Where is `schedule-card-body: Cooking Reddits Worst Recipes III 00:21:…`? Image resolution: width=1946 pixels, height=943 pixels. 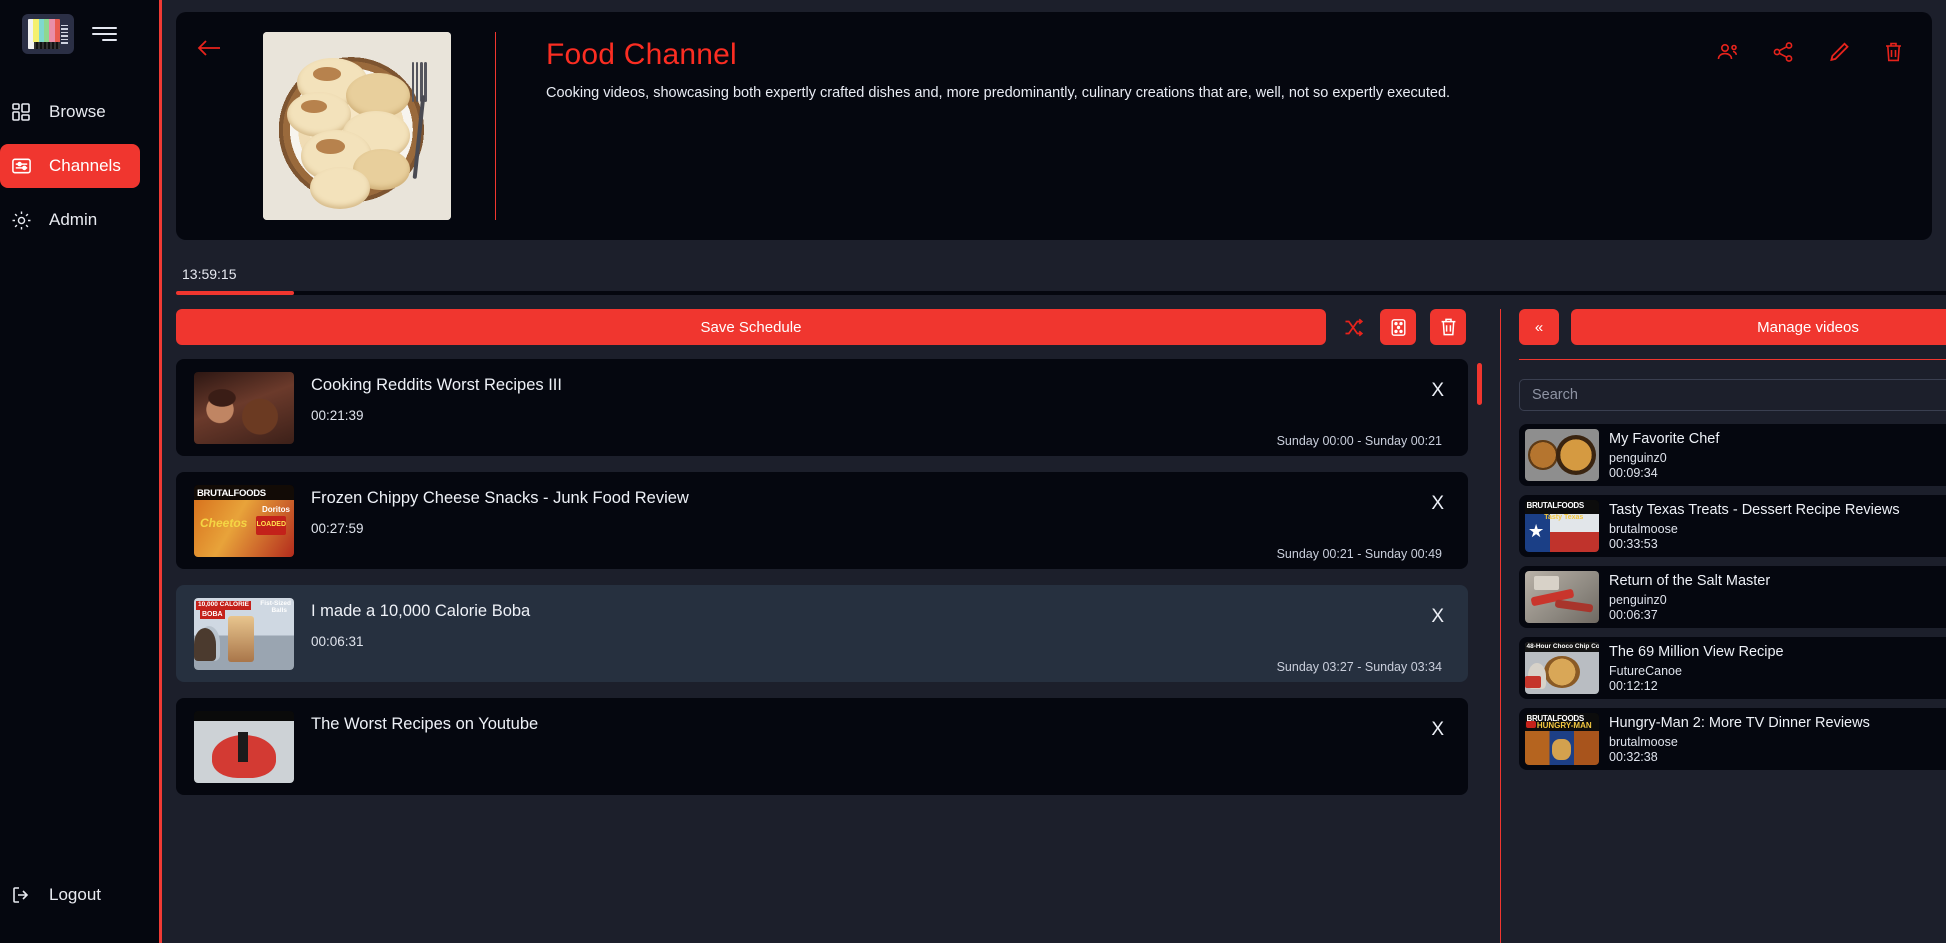 schedule-card-body: Cooking Reddits Worst Recipes III 00:21:… is located at coordinates (889, 410).